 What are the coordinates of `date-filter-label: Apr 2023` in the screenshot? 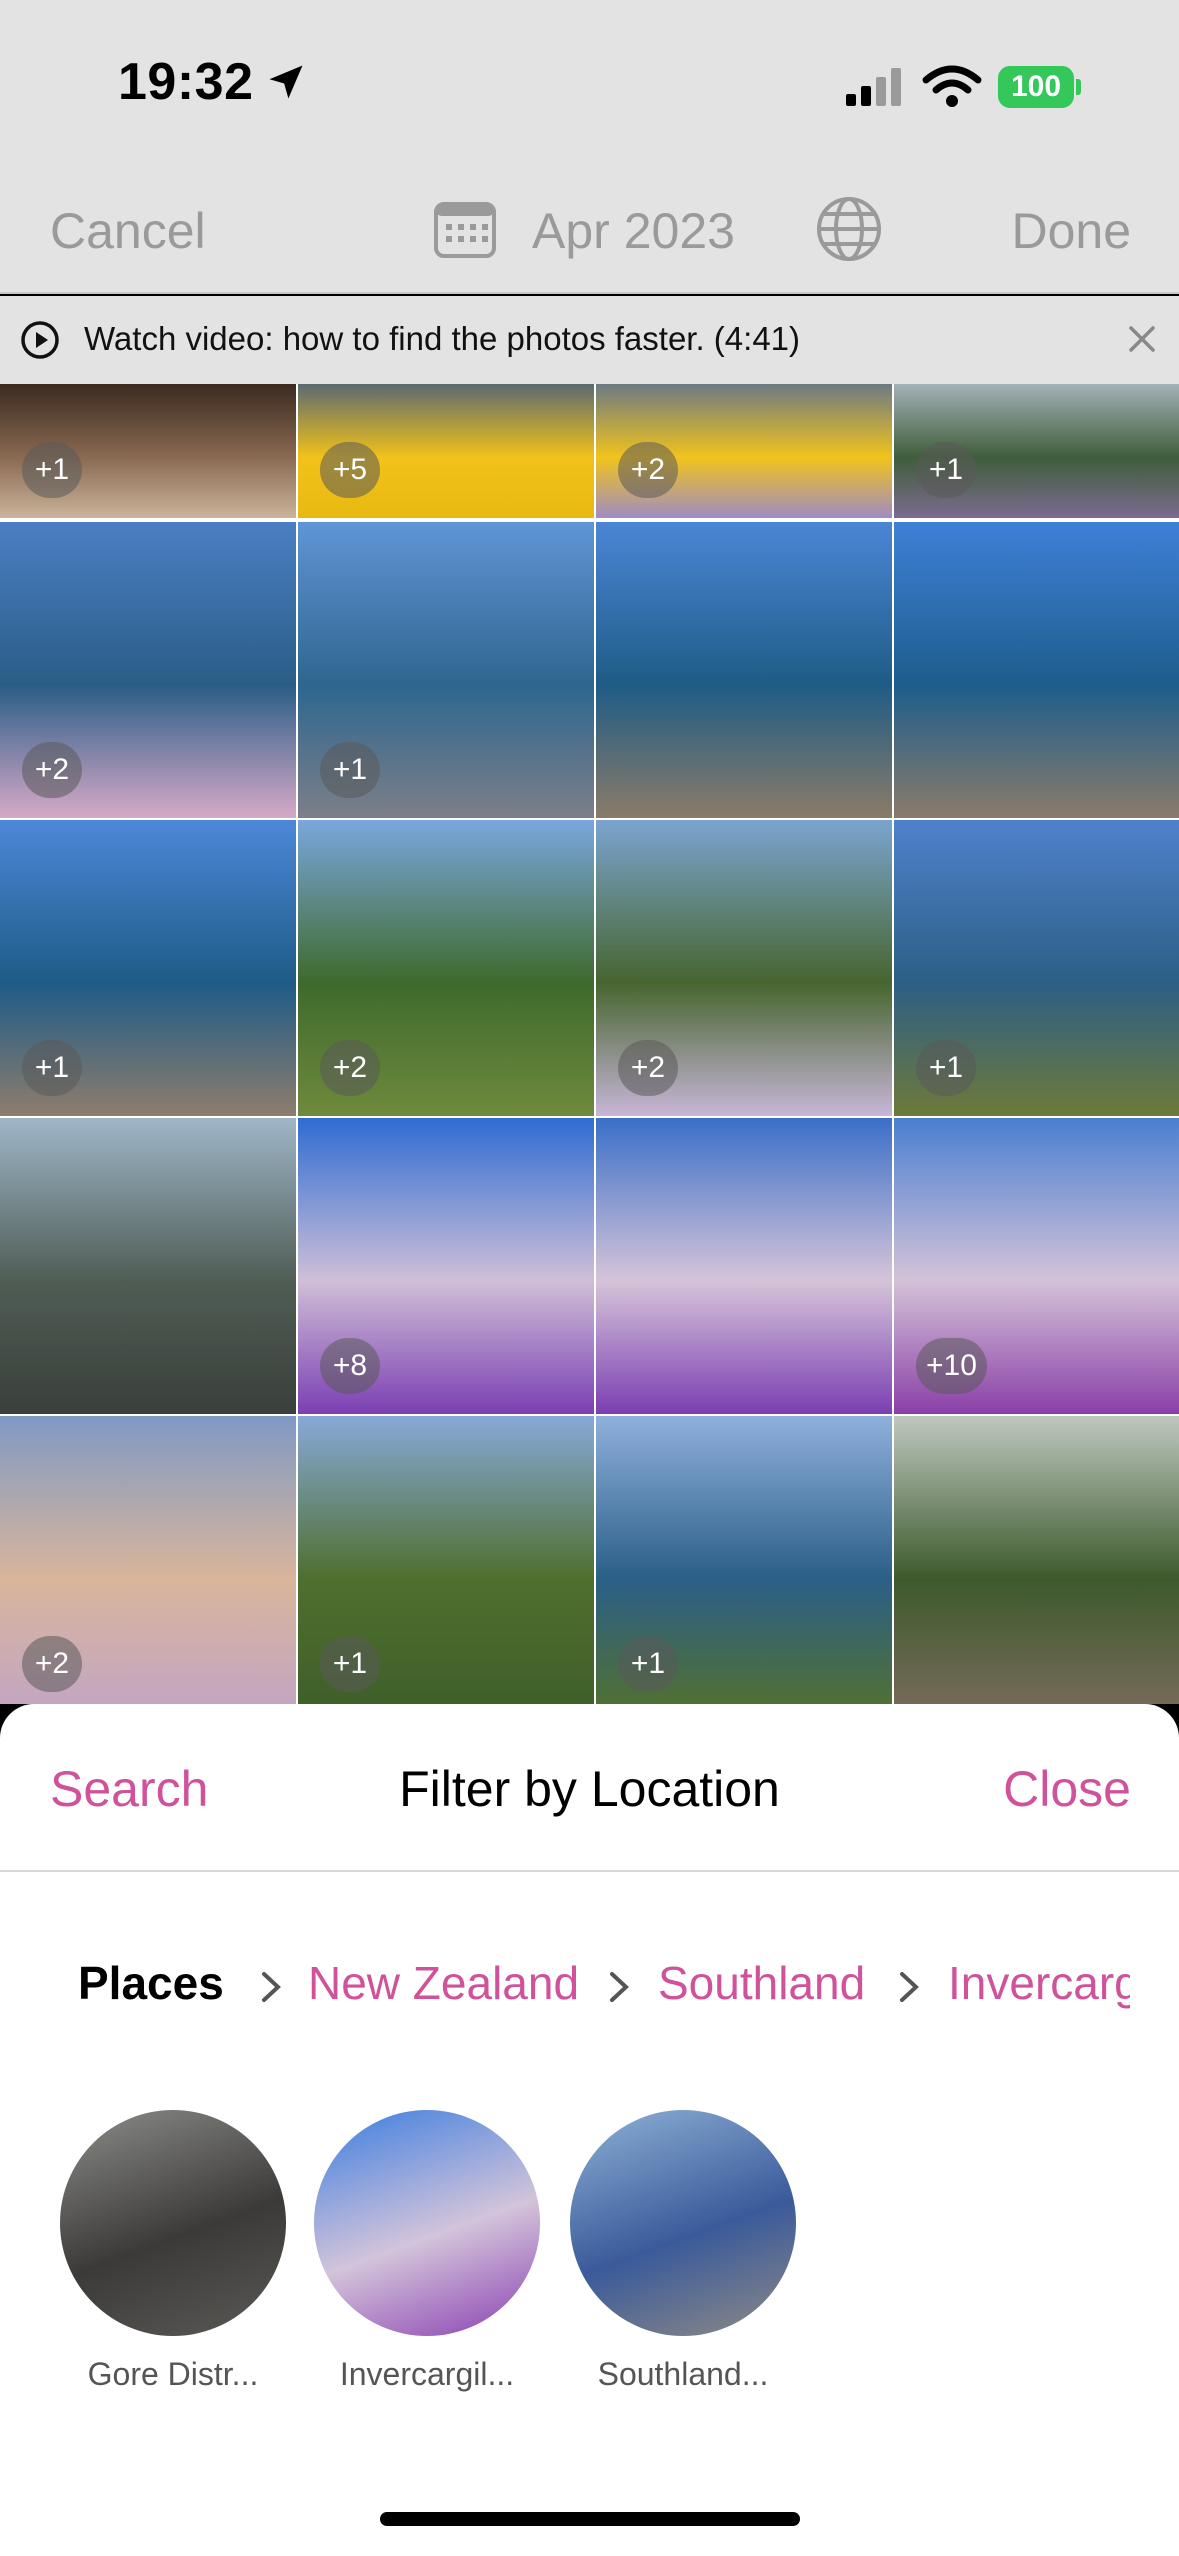 It's located at (633, 231).